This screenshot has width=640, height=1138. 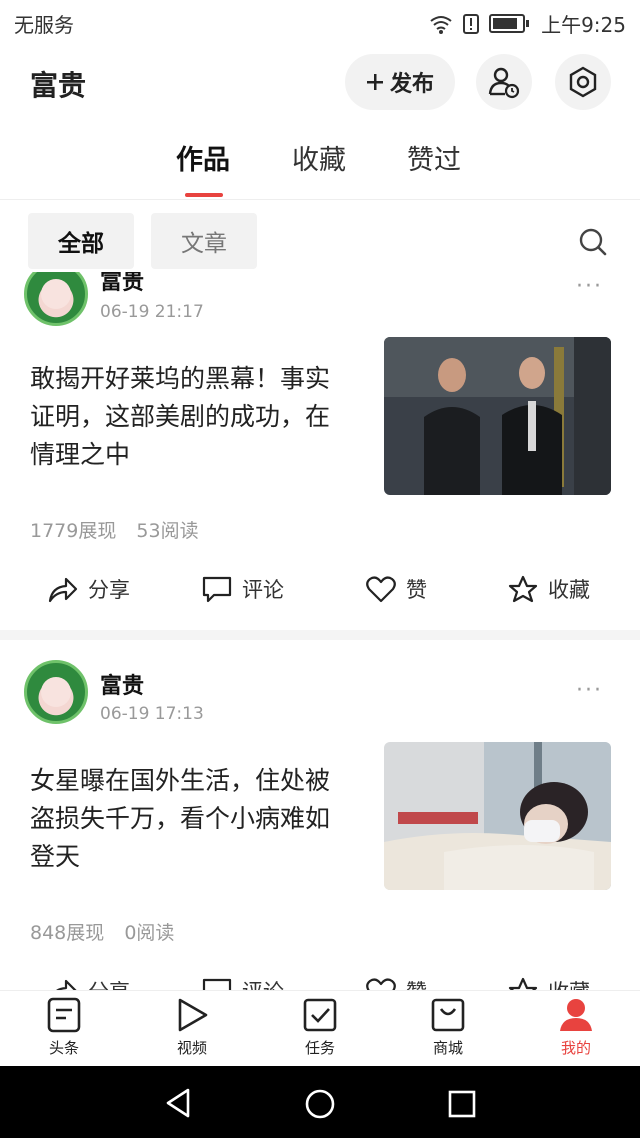 What do you see at coordinates (81, 241) in the screenshot?
I see `filter-all-chip: 全部` at bounding box center [81, 241].